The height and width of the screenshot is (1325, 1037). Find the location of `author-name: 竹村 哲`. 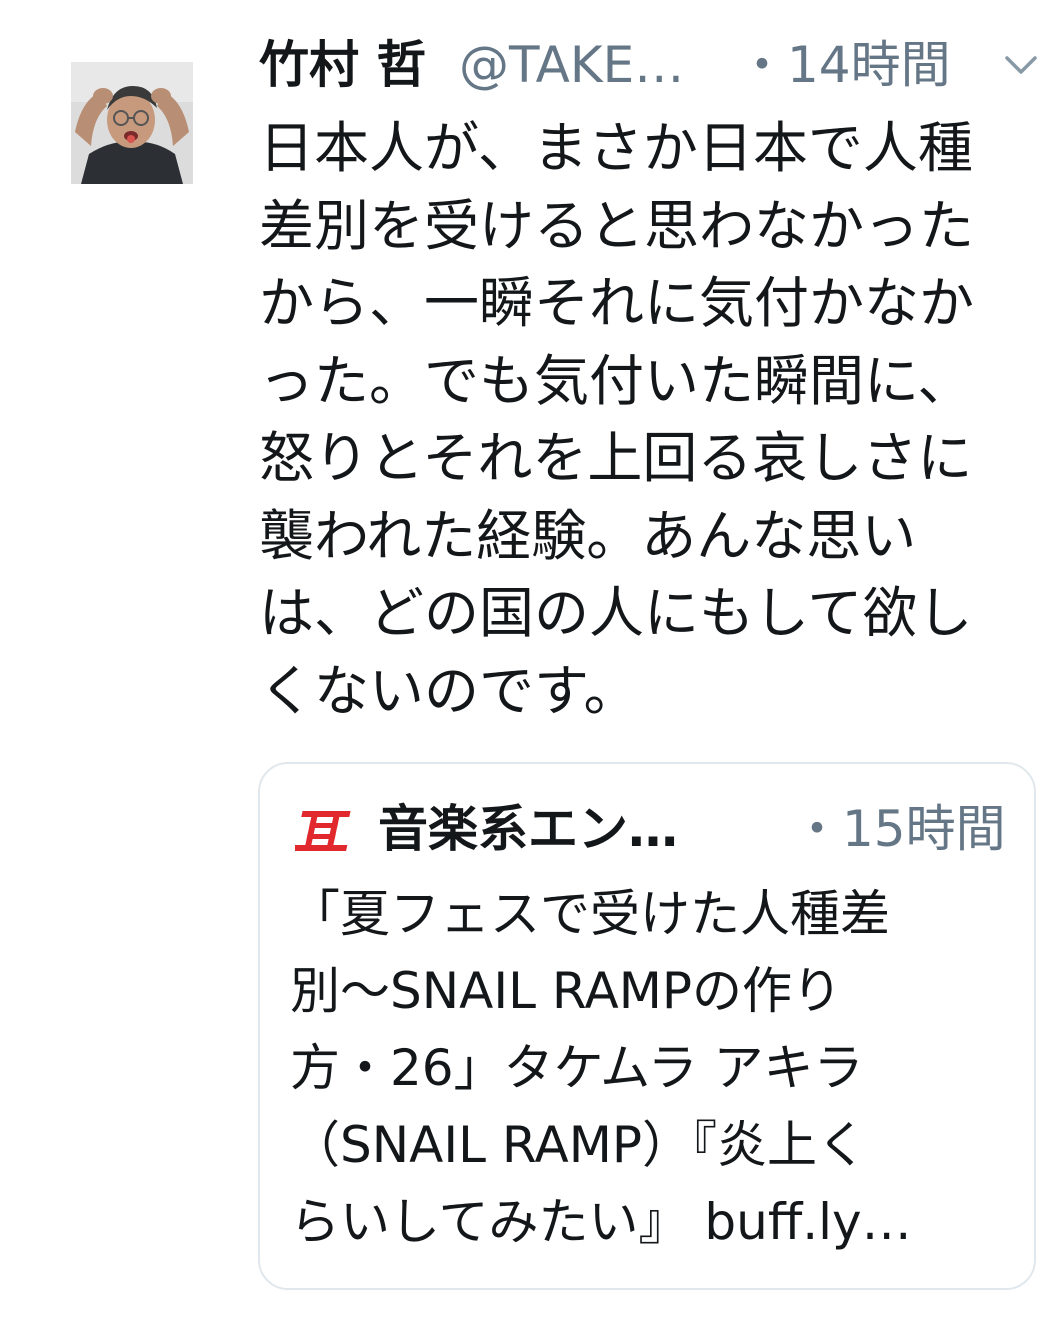

author-name: 竹村 哲 is located at coordinates (342, 65).